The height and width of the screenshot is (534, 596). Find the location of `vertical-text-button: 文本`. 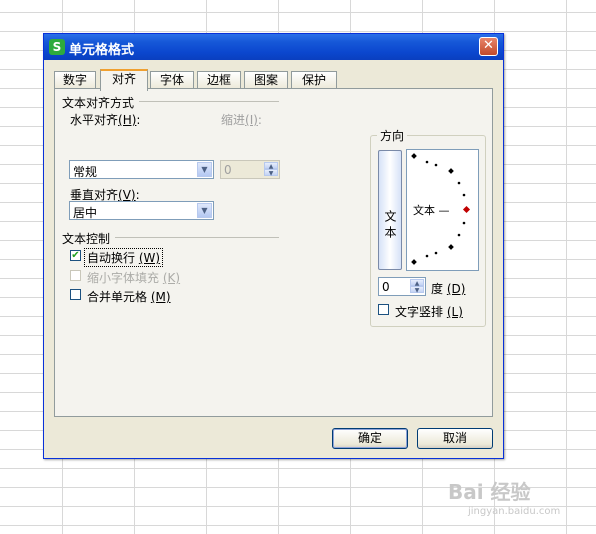

vertical-text-button: 文本 is located at coordinates (390, 210).